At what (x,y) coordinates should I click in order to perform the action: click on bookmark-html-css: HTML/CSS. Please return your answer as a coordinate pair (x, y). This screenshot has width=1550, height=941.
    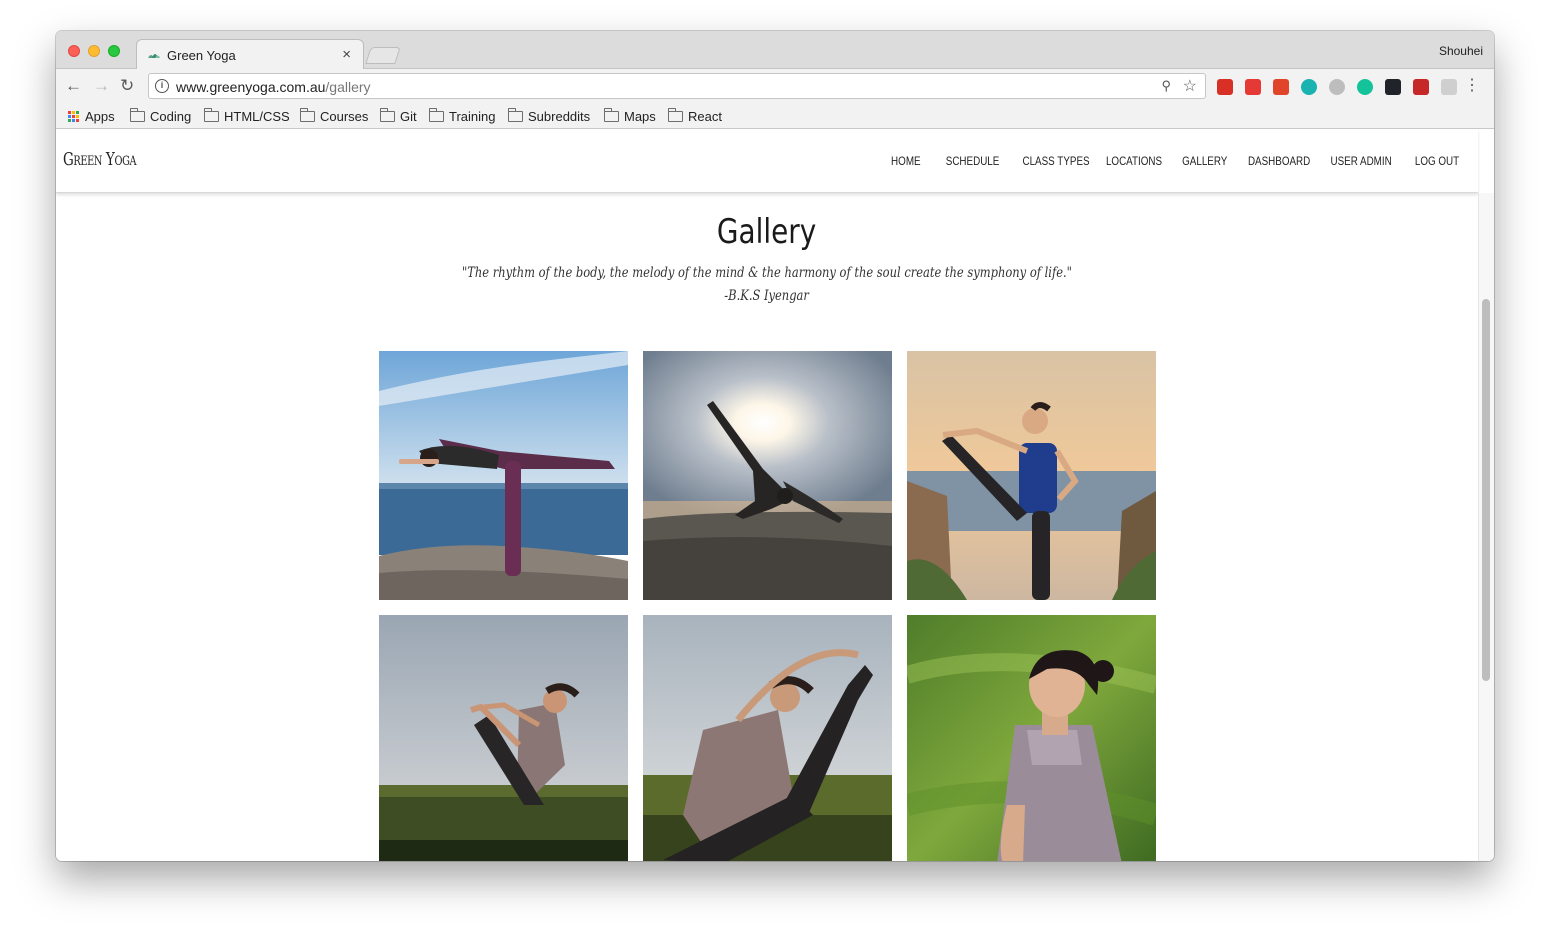
    Looking at the image, I should click on (247, 116).